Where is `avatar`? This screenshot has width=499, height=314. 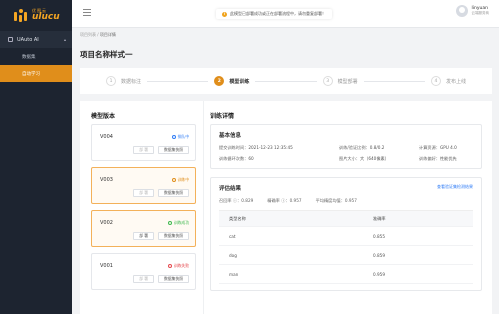
avatar is located at coordinates (461, 11).